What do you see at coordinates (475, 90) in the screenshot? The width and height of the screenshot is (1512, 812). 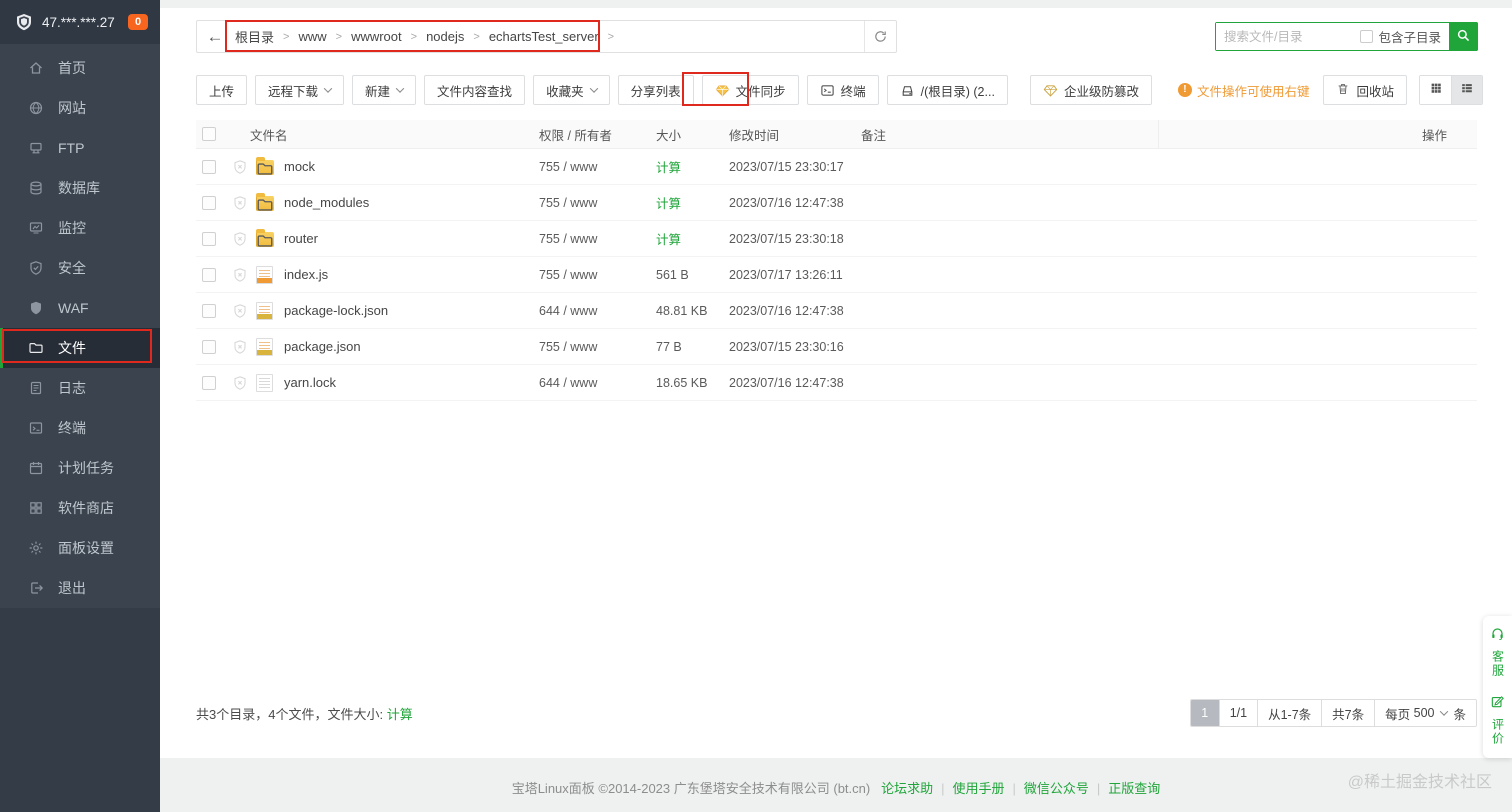 I see `toolbar-button: 文件内容查找` at bounding box center [475, 90].